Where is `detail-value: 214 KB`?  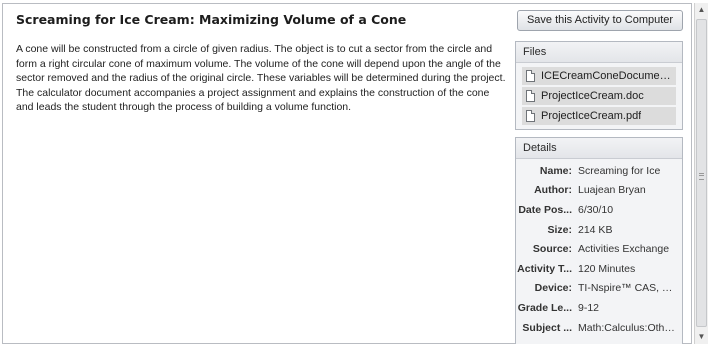 detail-value: 214 KB is located at coordinates (595, 229).